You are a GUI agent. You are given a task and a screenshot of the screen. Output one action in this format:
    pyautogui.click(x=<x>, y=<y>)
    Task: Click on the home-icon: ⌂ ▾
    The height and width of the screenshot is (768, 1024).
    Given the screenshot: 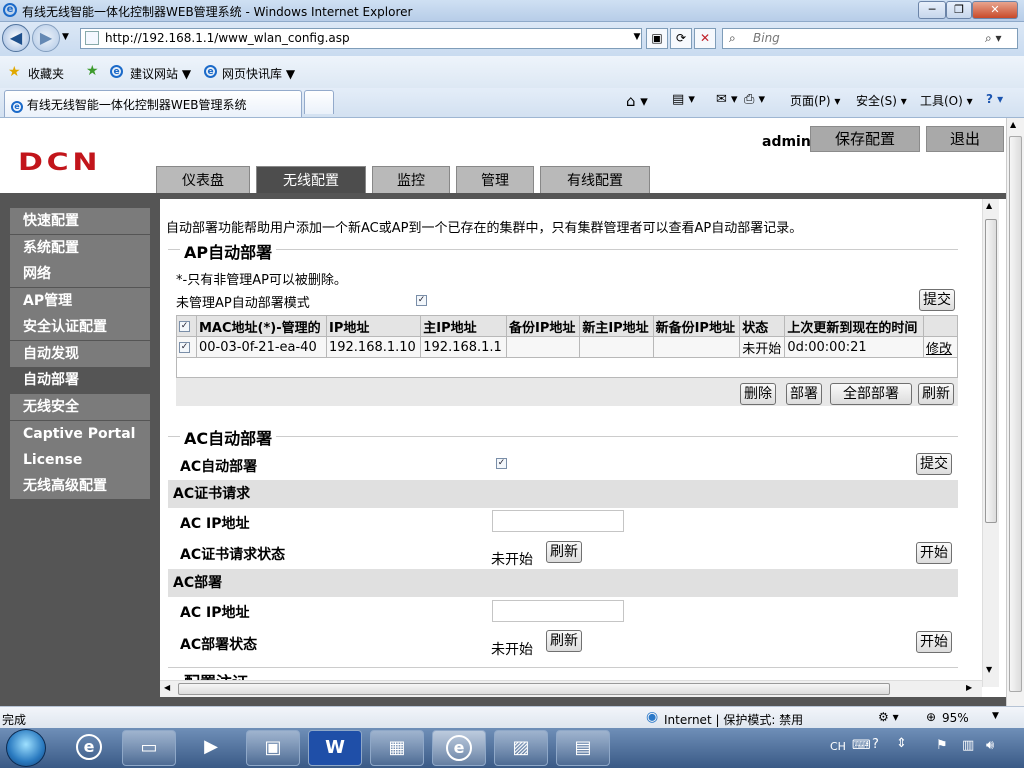 What is the action you would take?
    pyautogui.click(x=637, y=101)
    